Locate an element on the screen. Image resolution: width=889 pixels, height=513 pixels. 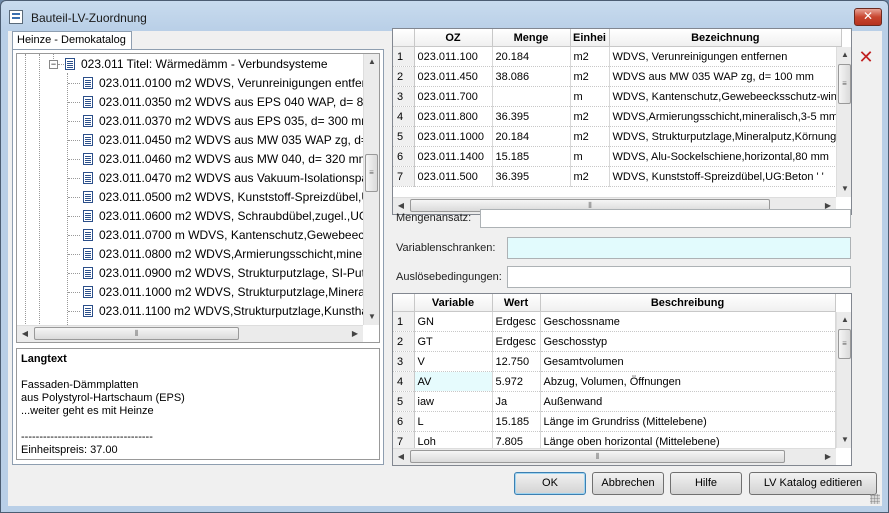
lv-katalog-editieren-button: LV Katalog editieren is located at coordinates (813, 483).